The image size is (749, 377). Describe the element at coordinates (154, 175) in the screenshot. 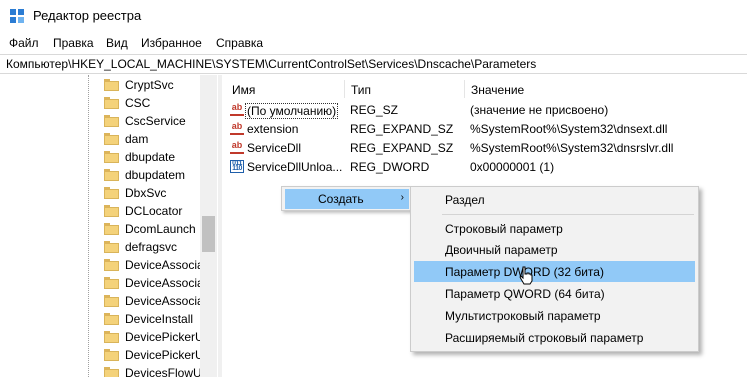

I see `tree-item: dbupdatem` at that location.